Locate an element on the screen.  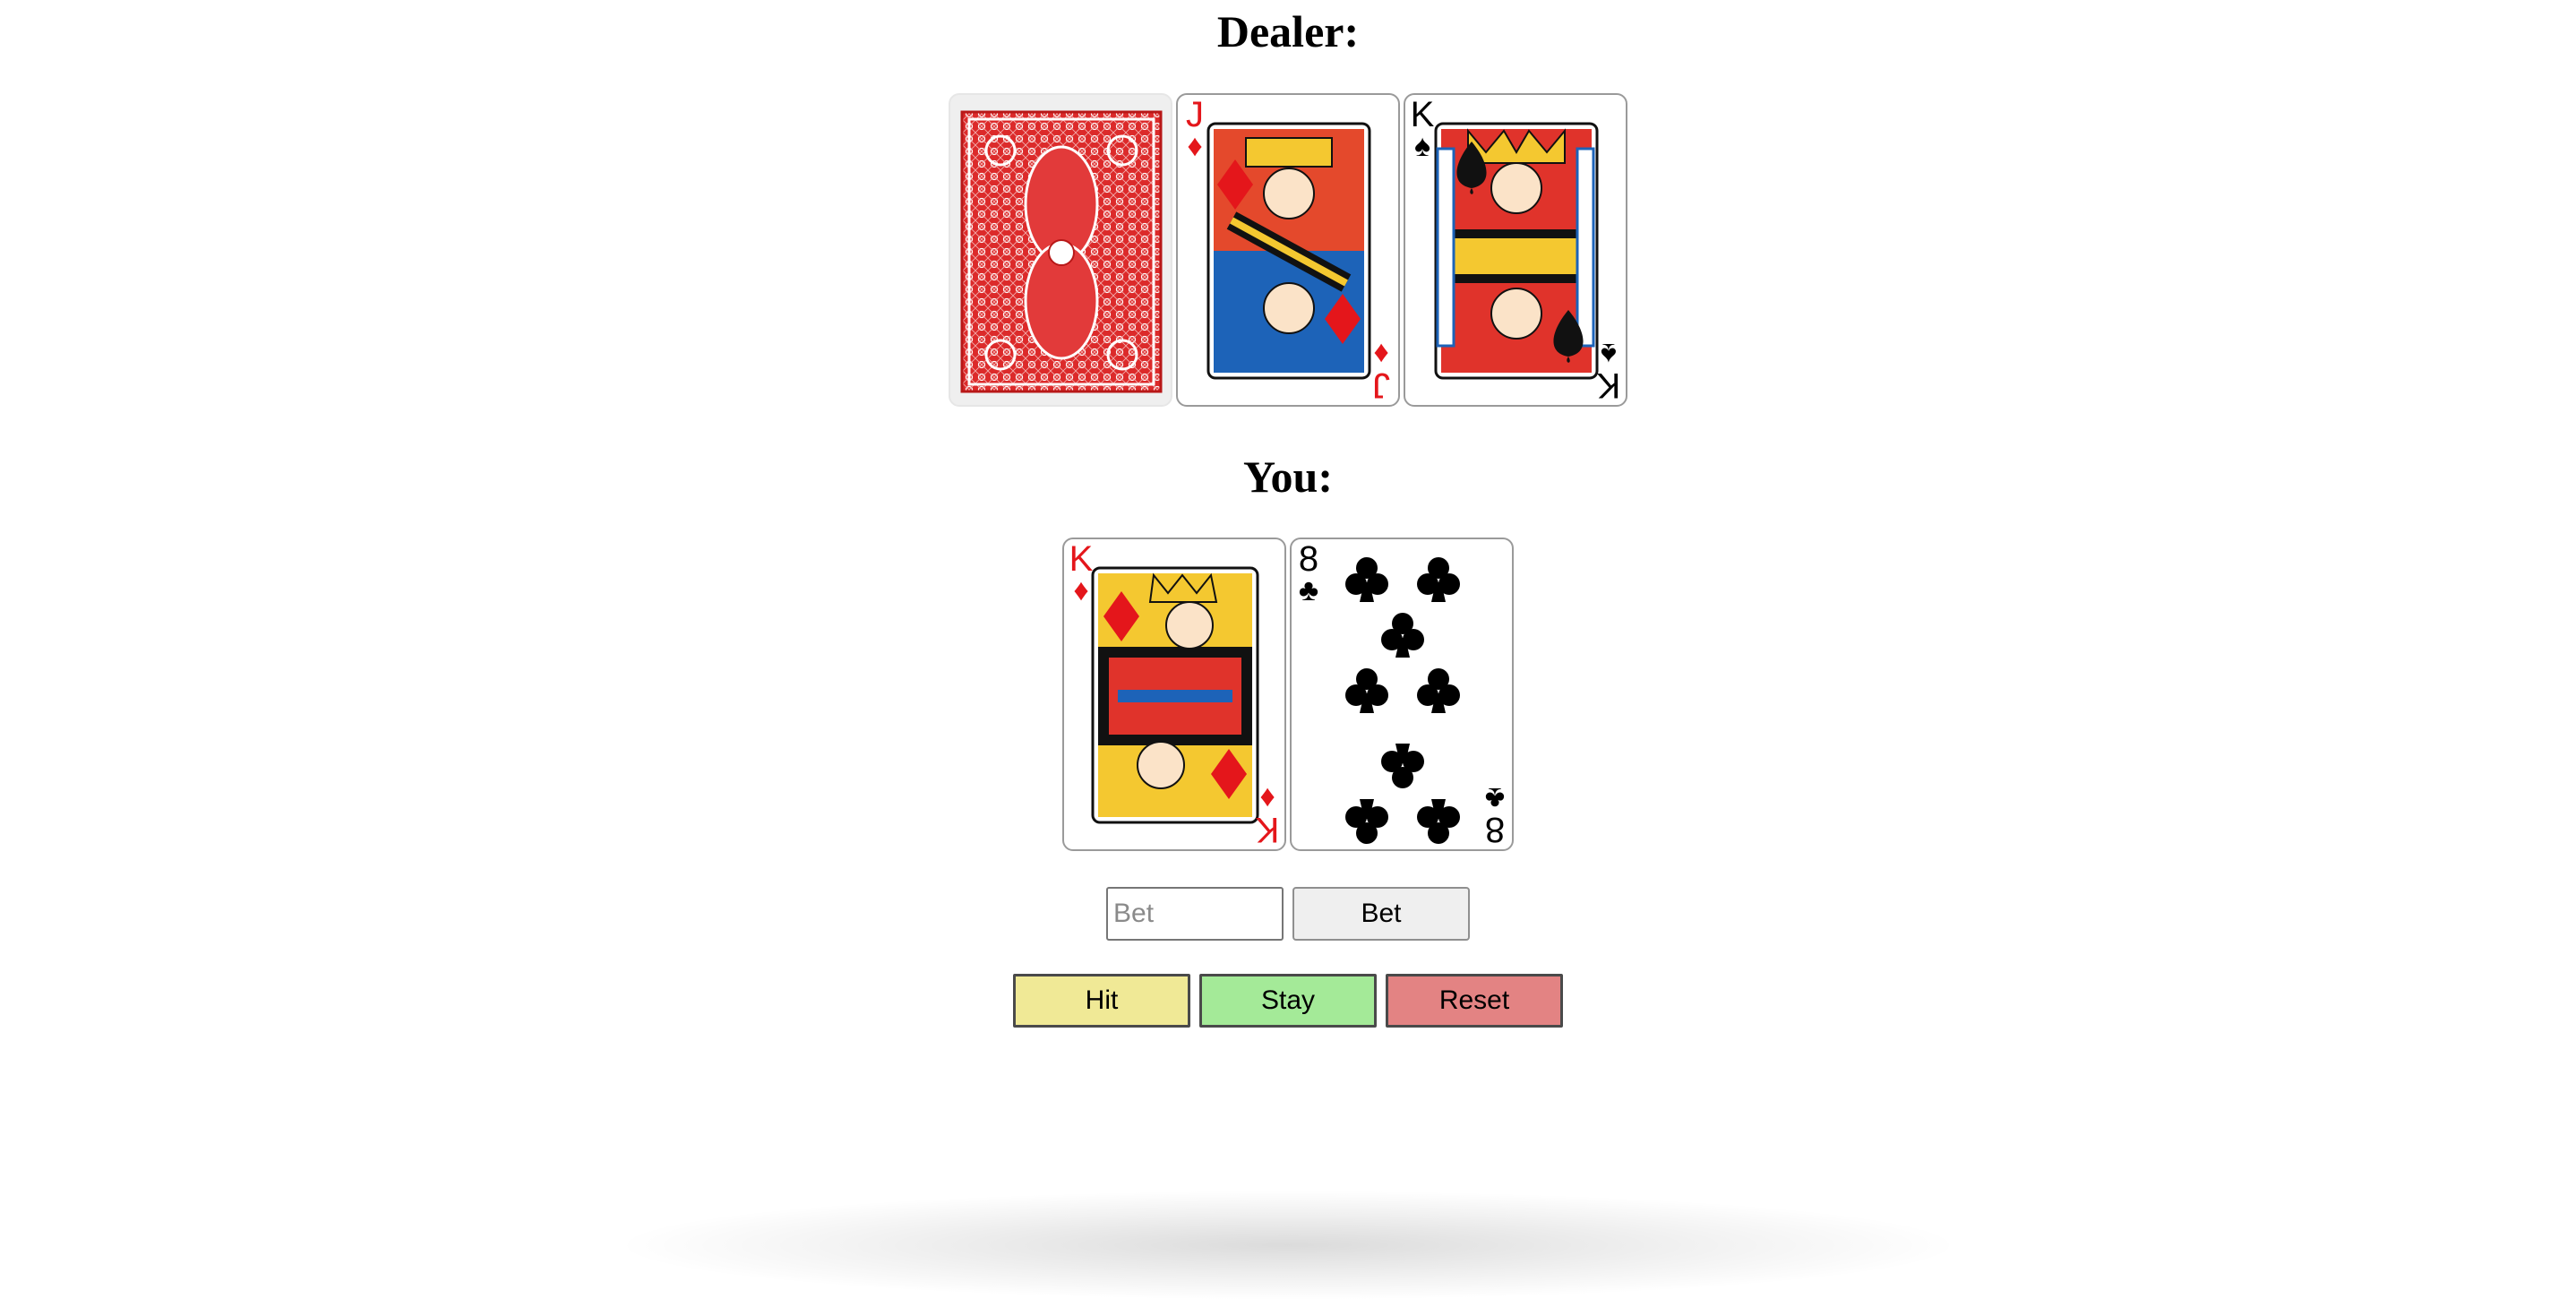
dealer-card-king-of-spades: K ♠ K ♠ is located at coordinates (1515, 250).